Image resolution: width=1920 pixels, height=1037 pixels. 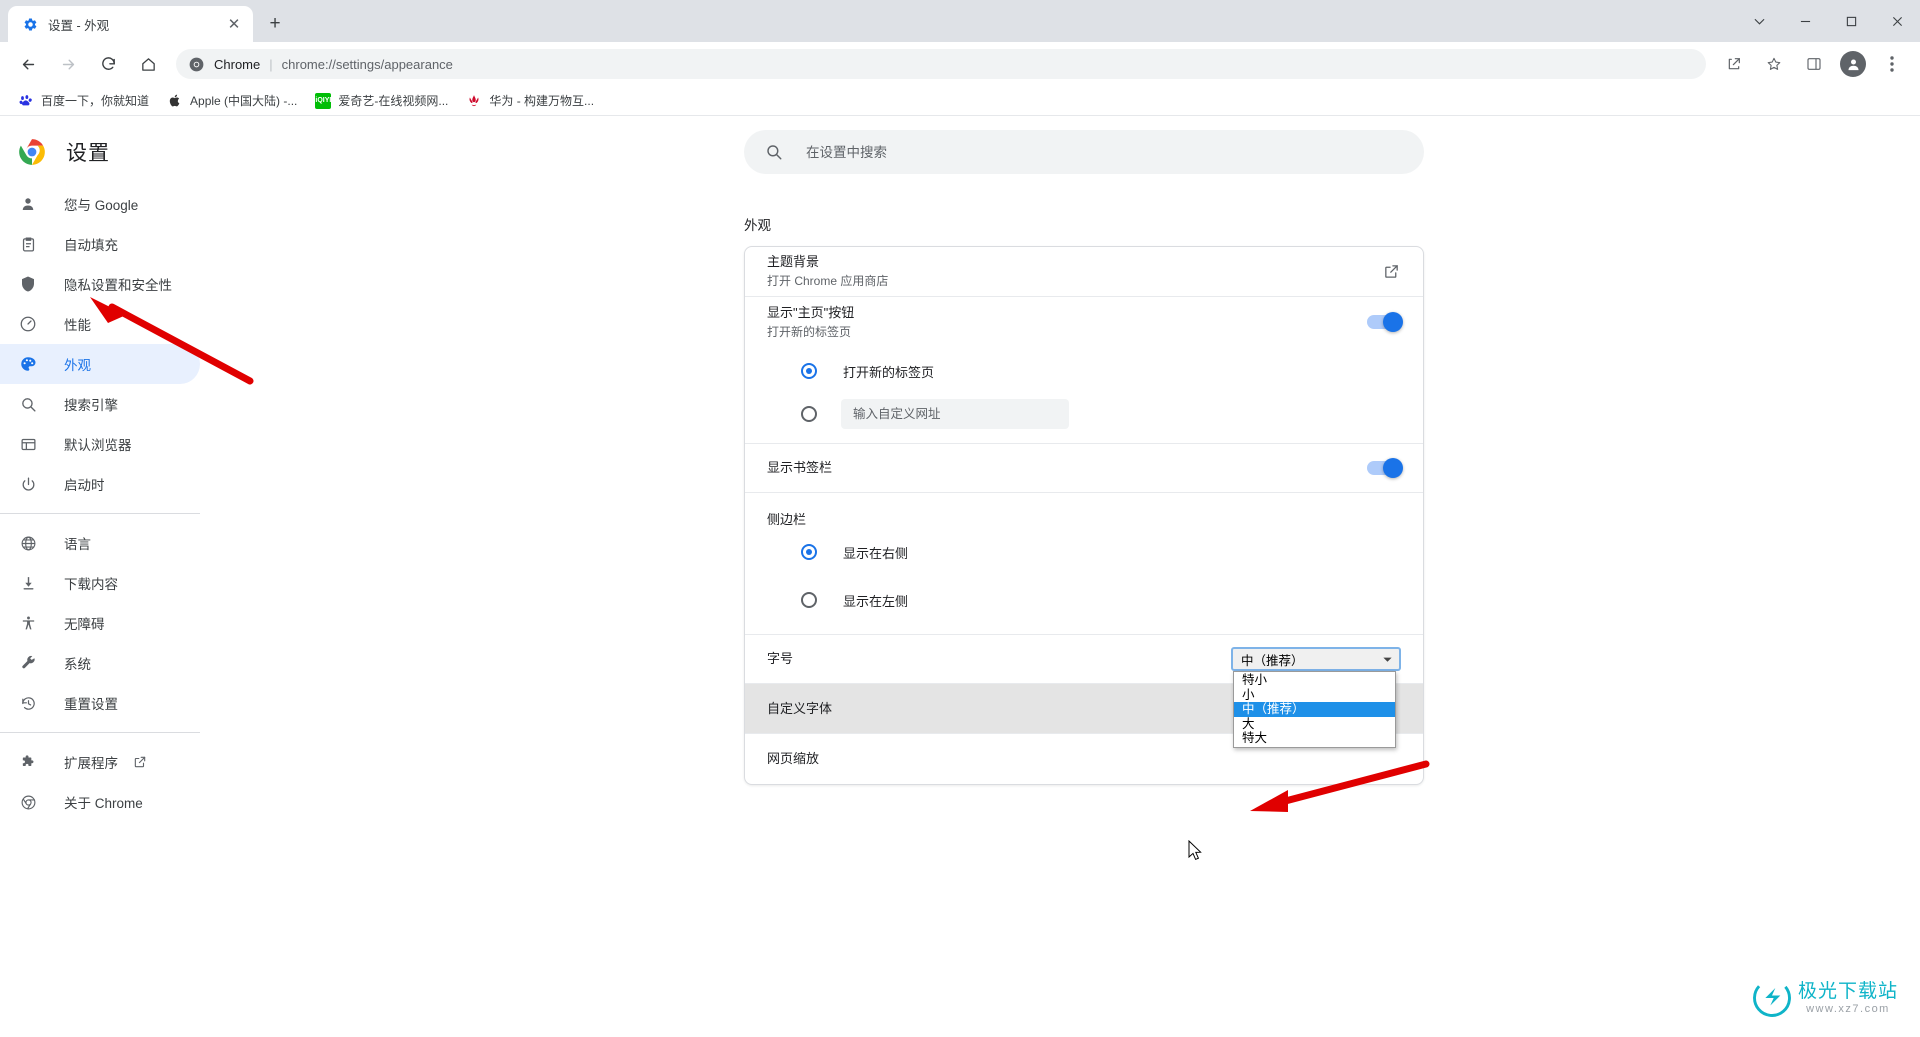 I want to click on chrome-outline-icon, so click(x=28, y=802).